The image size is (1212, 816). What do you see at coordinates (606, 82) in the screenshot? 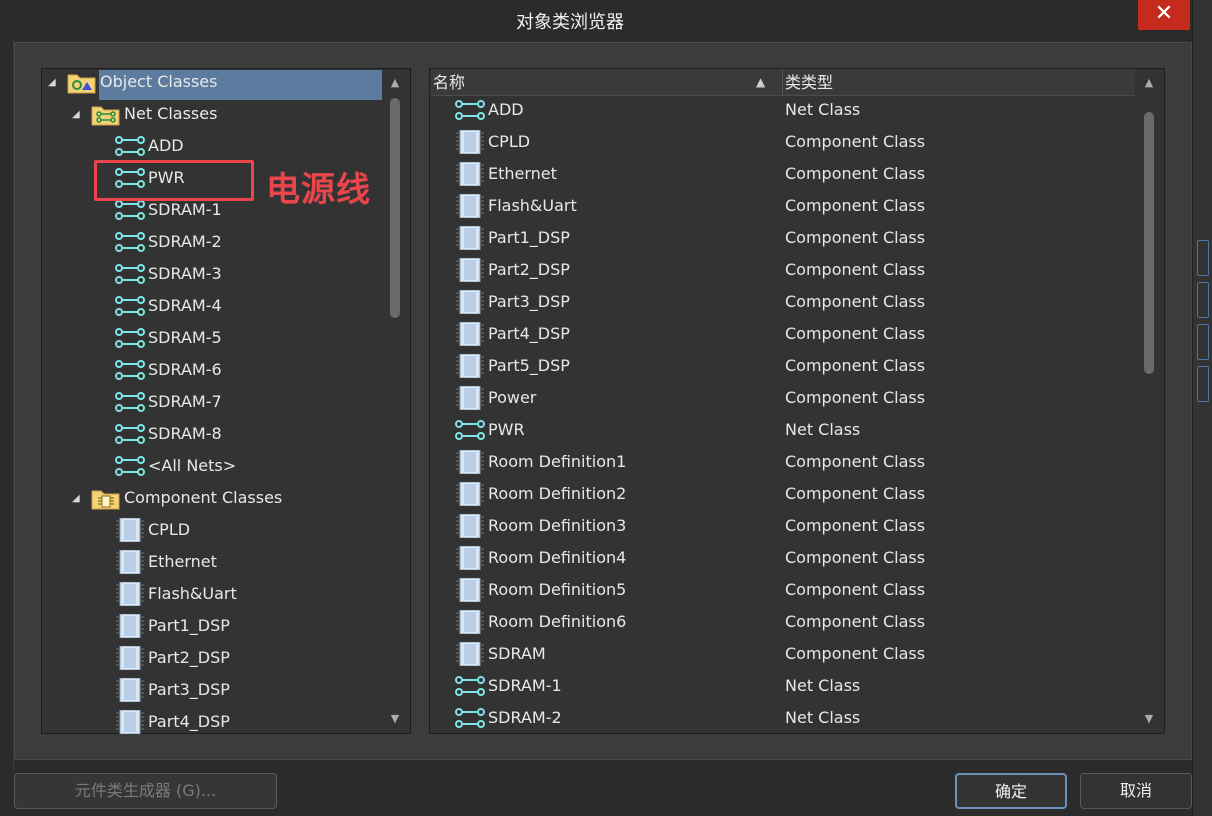
I see `column-header-name: 名称` at bounding box center [606, 82].